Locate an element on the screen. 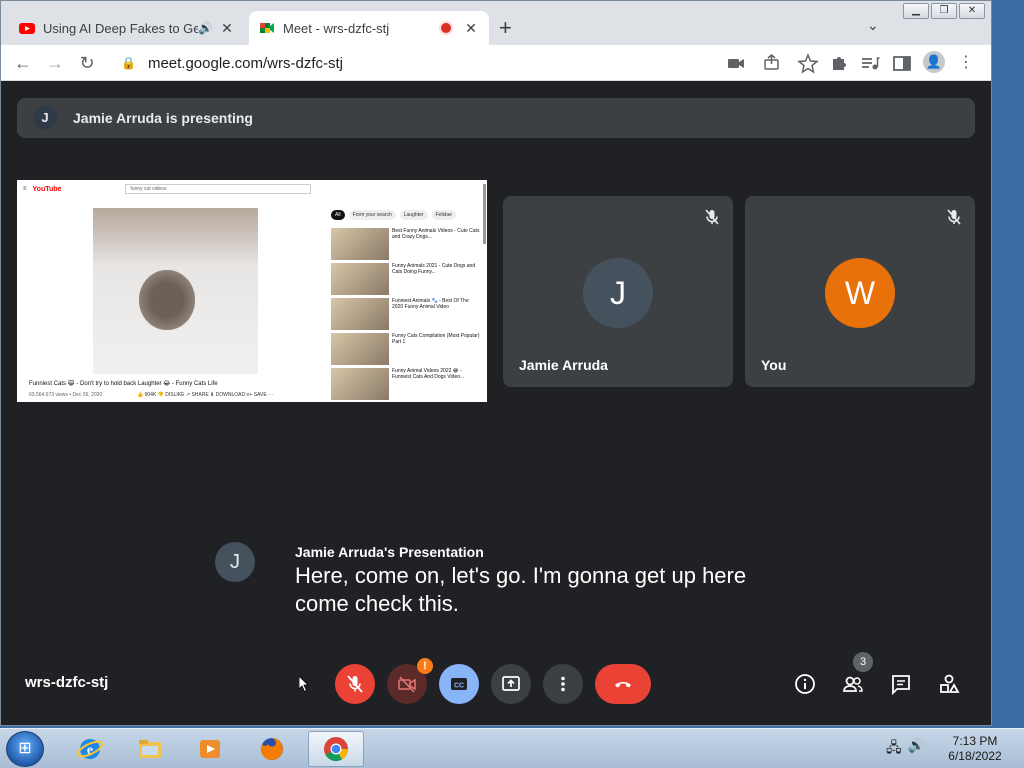  start-button: ⊞ is located at coordinates (25, 749).